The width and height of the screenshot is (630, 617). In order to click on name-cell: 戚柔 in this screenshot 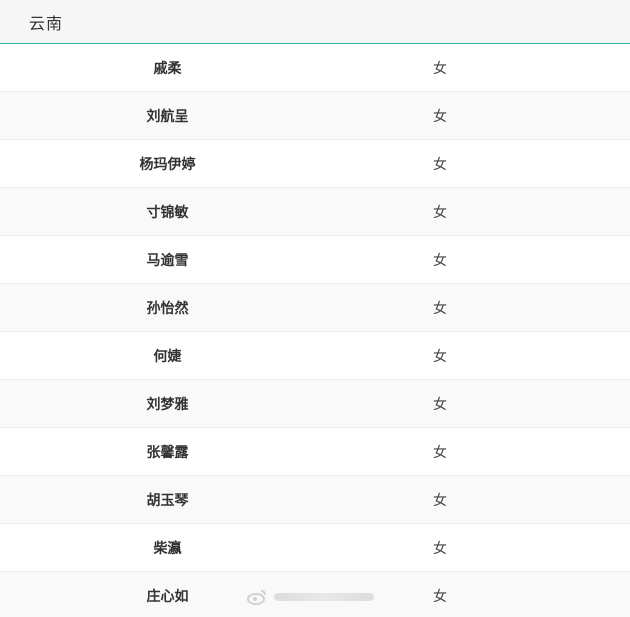, I will do `click(167, 68)`.